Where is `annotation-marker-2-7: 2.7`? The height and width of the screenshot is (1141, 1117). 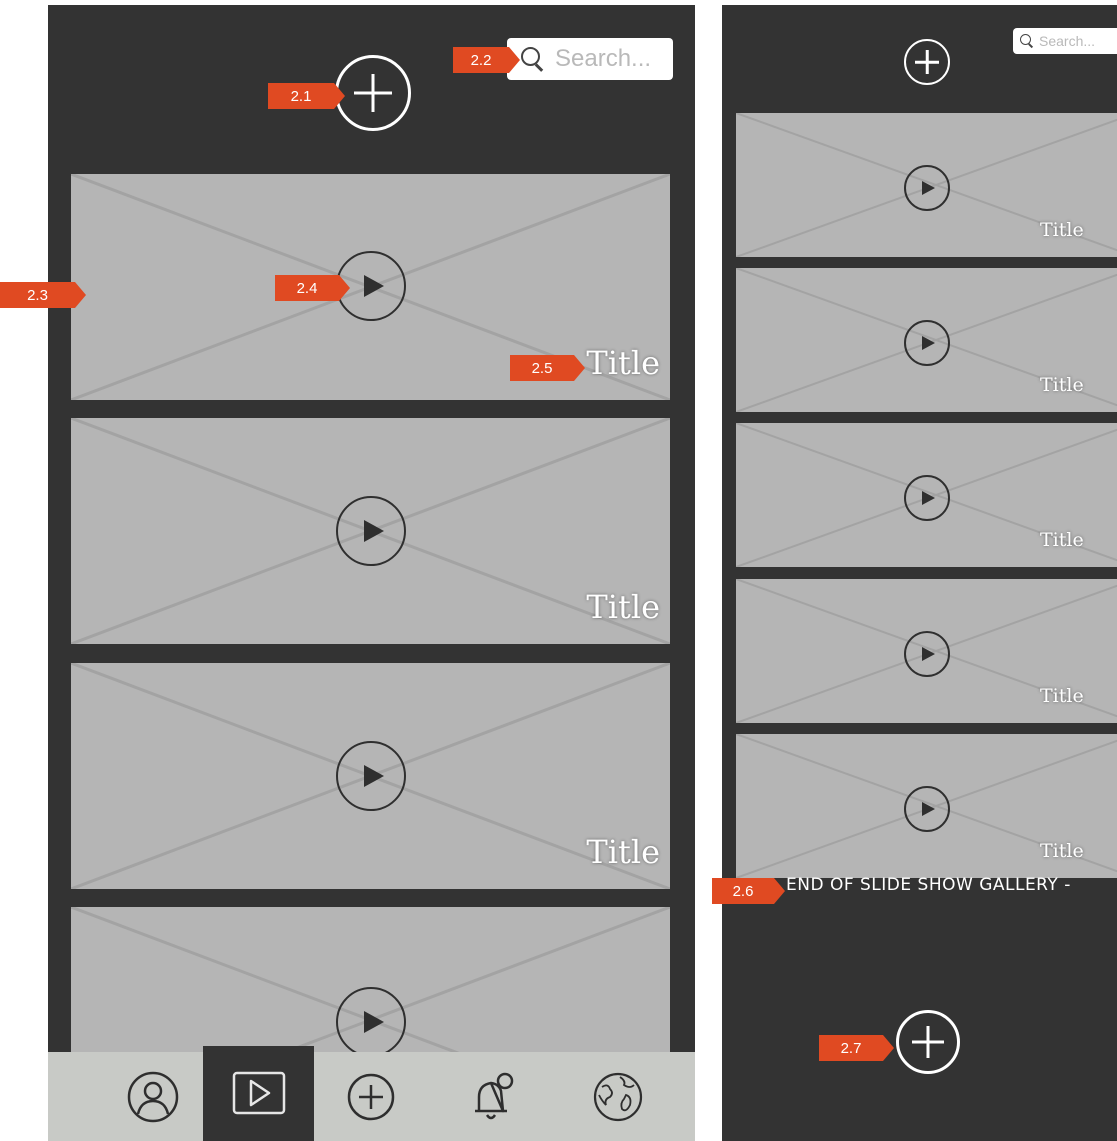
annotation-marker-2-7: 2.7 is located at coordinates (856, 1048).